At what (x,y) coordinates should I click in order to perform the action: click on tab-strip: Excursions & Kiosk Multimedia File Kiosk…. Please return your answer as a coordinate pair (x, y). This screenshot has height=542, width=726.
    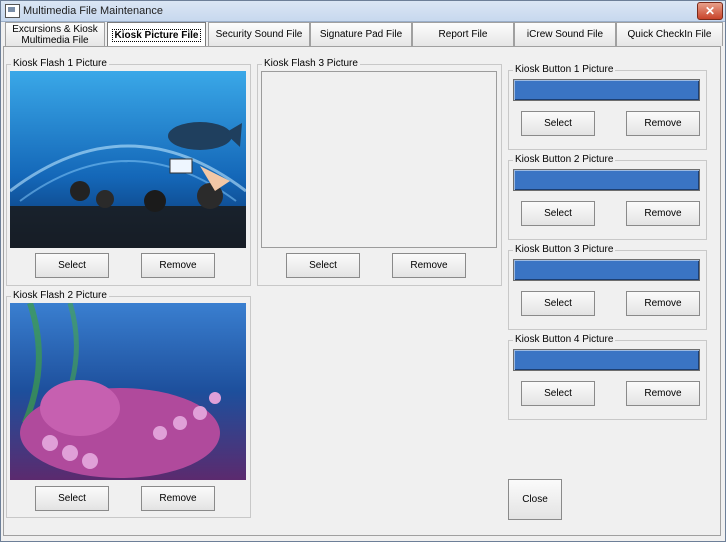
    Looking at the image, I should click on (363, 34).